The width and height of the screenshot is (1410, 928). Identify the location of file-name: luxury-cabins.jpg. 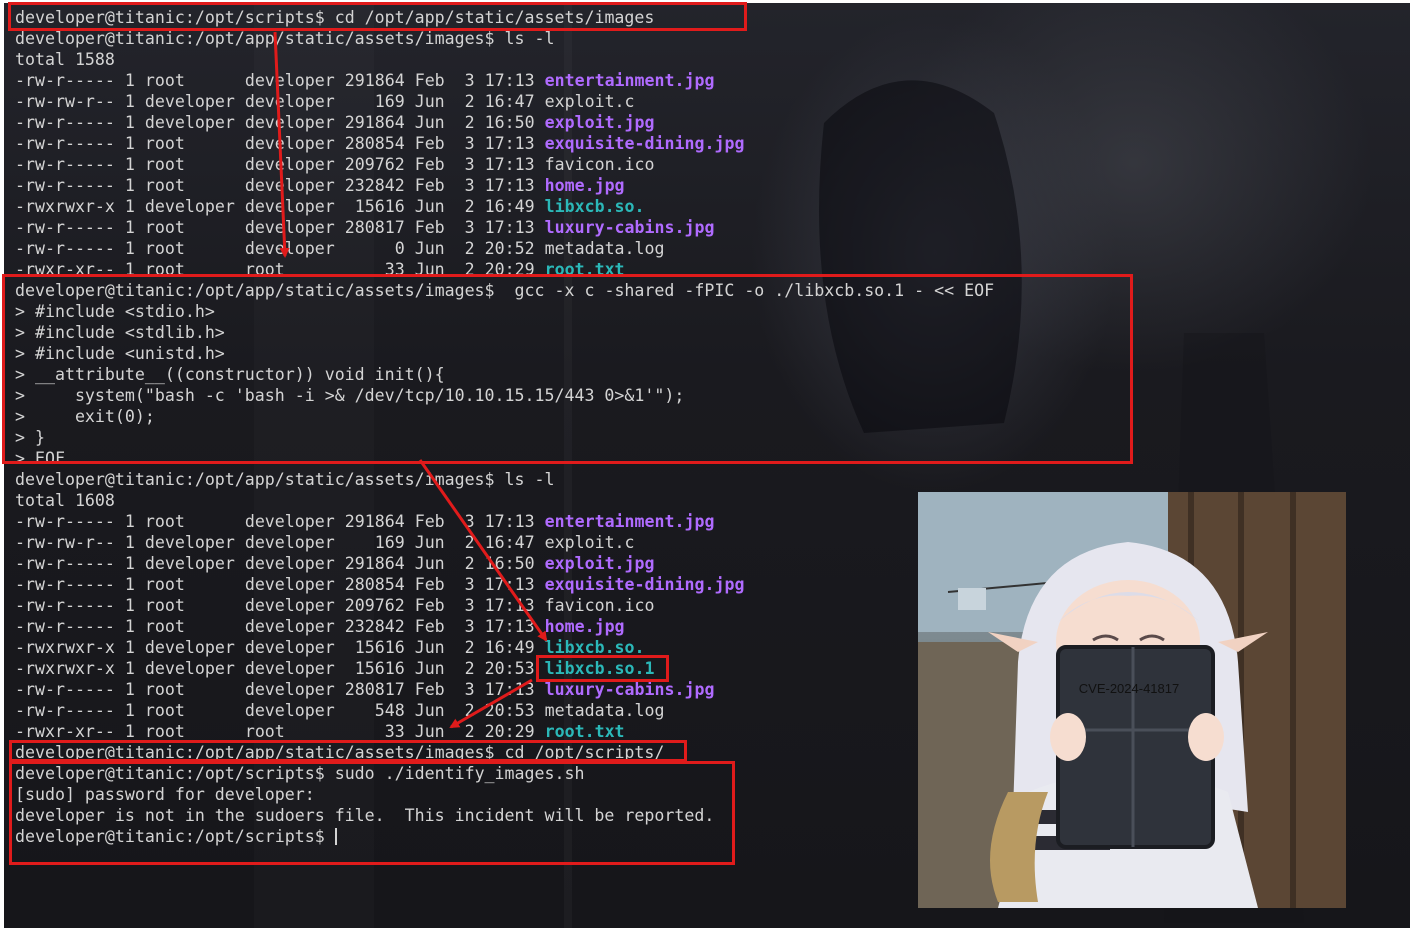
(629, 227).